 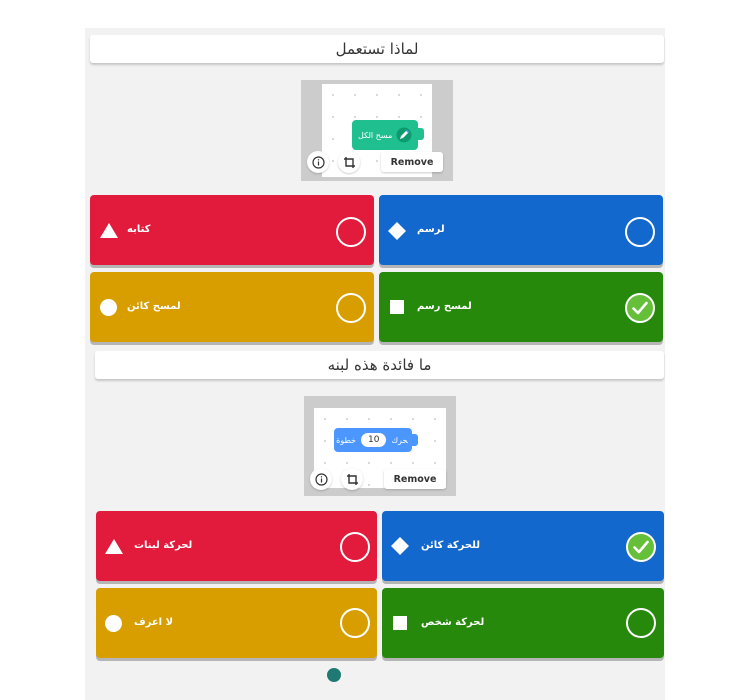 I want to click on erase-all-block-bump, so click(x=419, y=134).